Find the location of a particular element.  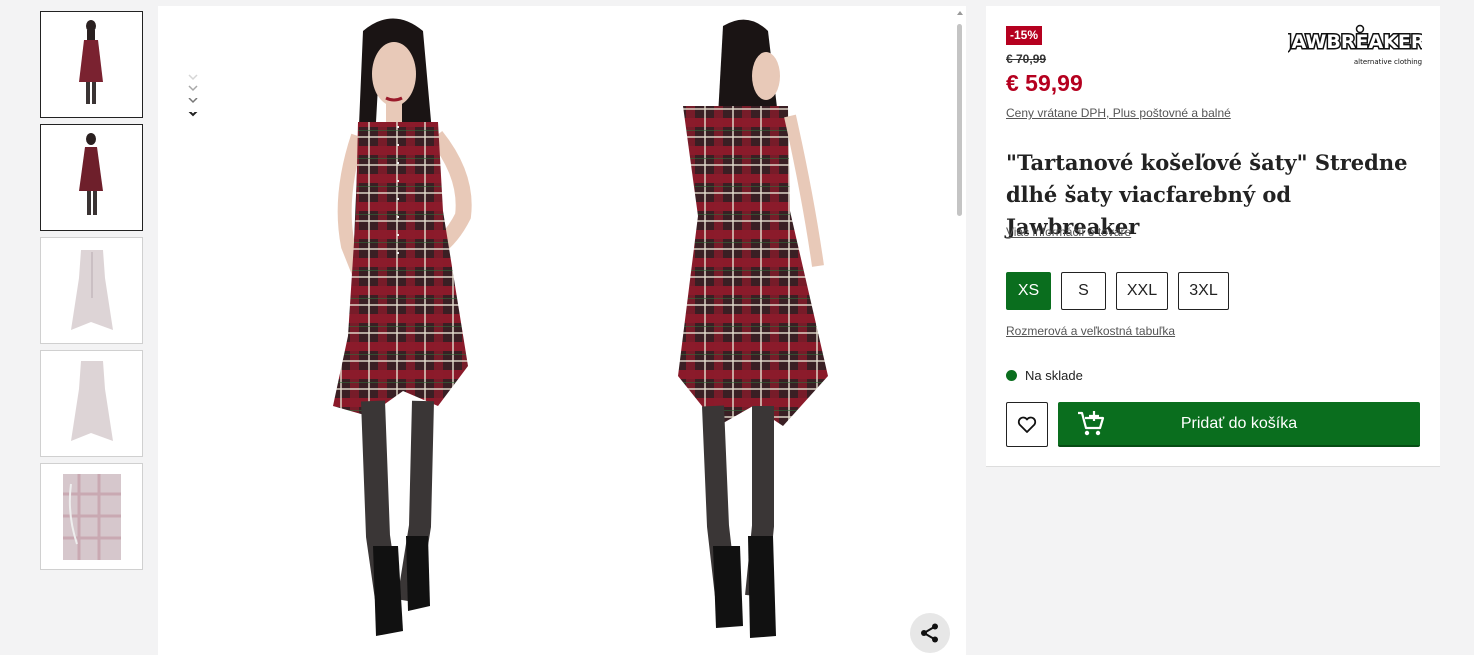

product-image-front is located at coordinates (402, 327).